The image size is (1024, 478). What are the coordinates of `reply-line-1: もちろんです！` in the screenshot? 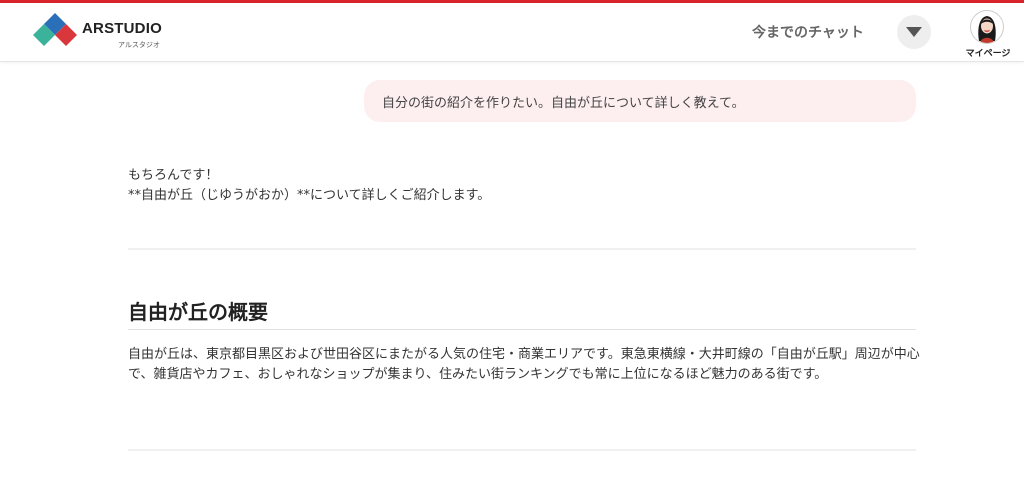 It's located at (173, 175).